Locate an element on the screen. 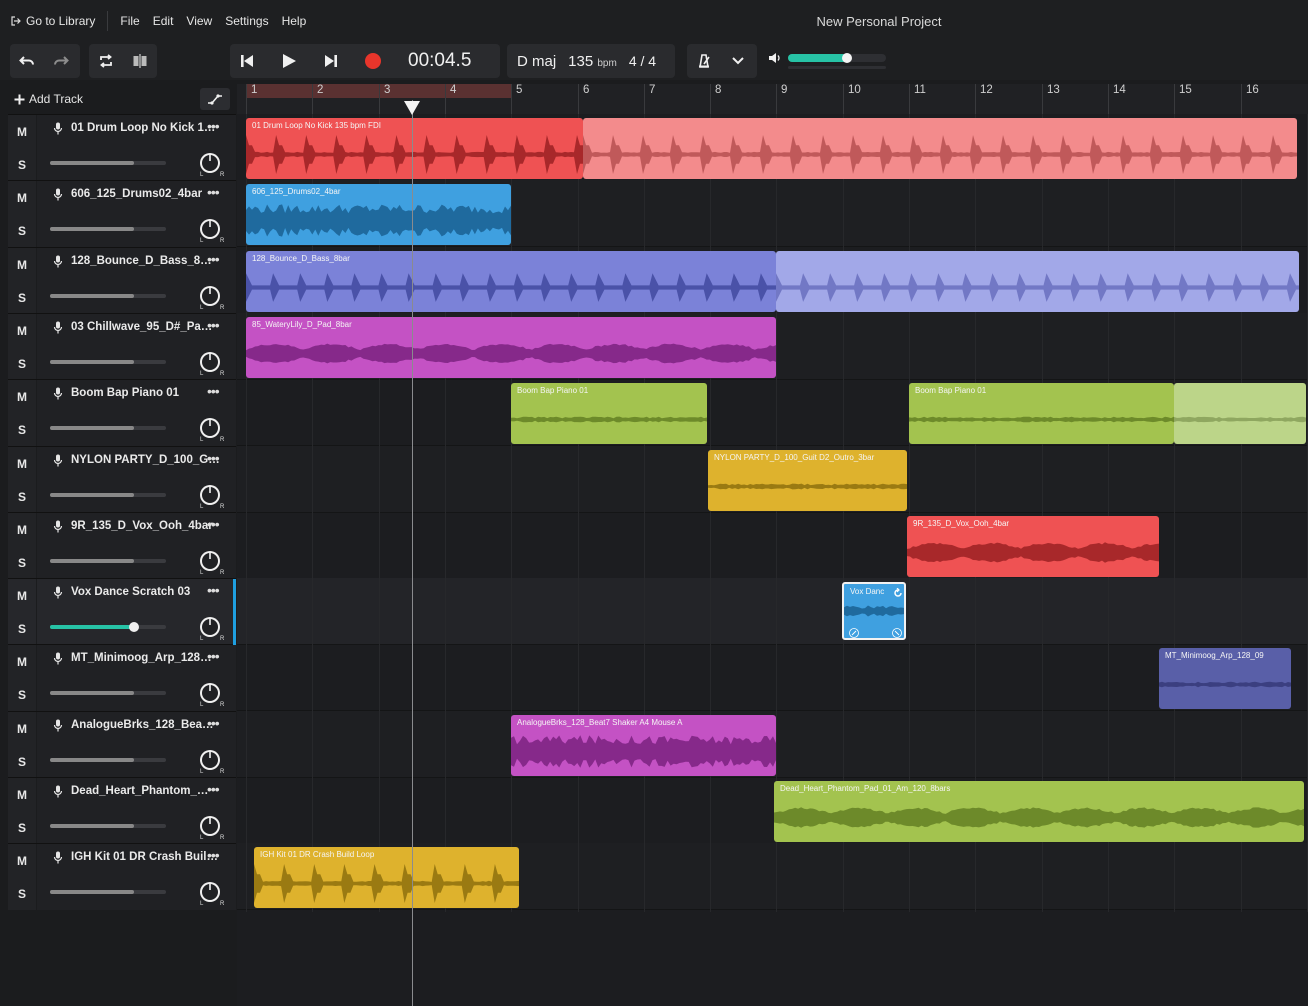  track-name: 606_125_Drums02_4bar is located at coordinates (136, 194).